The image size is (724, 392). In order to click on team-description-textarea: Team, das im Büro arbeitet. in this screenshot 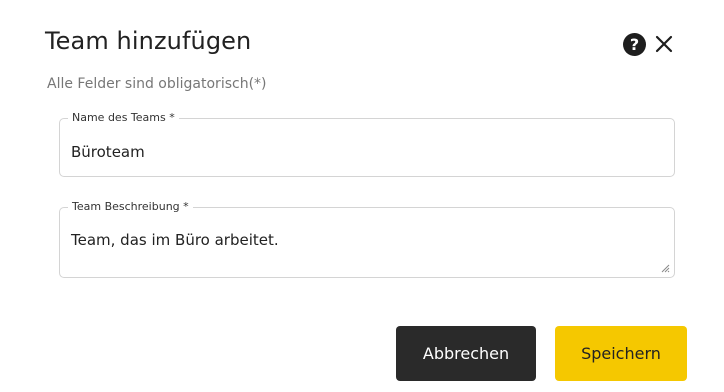, I will do `click(175, 240)`.